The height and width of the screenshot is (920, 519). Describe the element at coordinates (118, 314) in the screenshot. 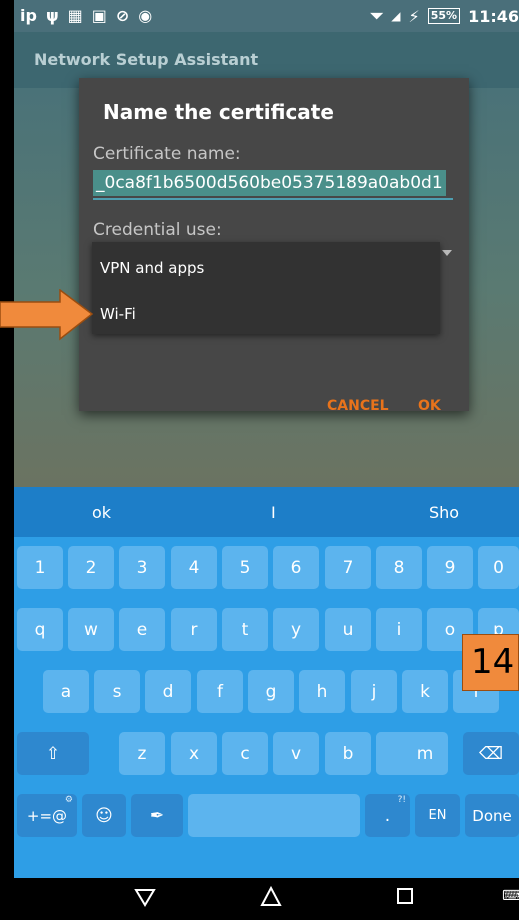

I see `dropdown-option-wifi: Wi-Fi` at that location.